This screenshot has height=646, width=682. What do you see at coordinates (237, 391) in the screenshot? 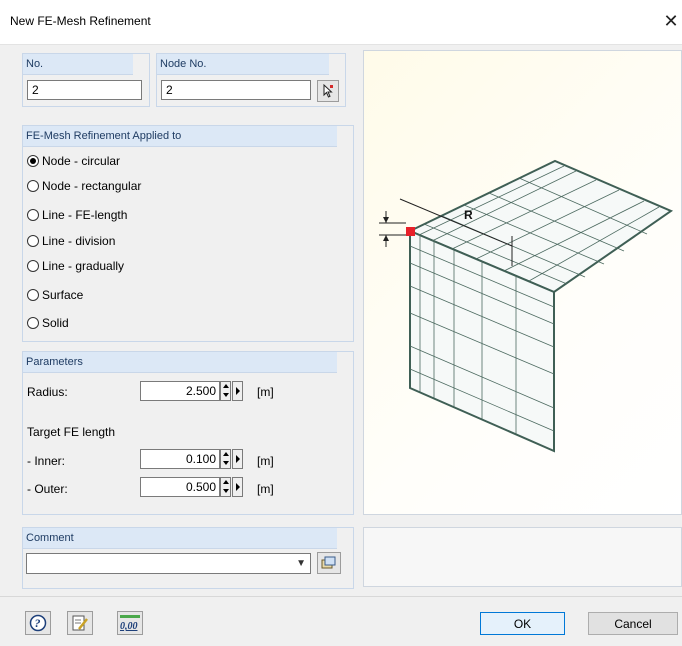
I see `radius-arrow-button` at bounding box center [237, 391].